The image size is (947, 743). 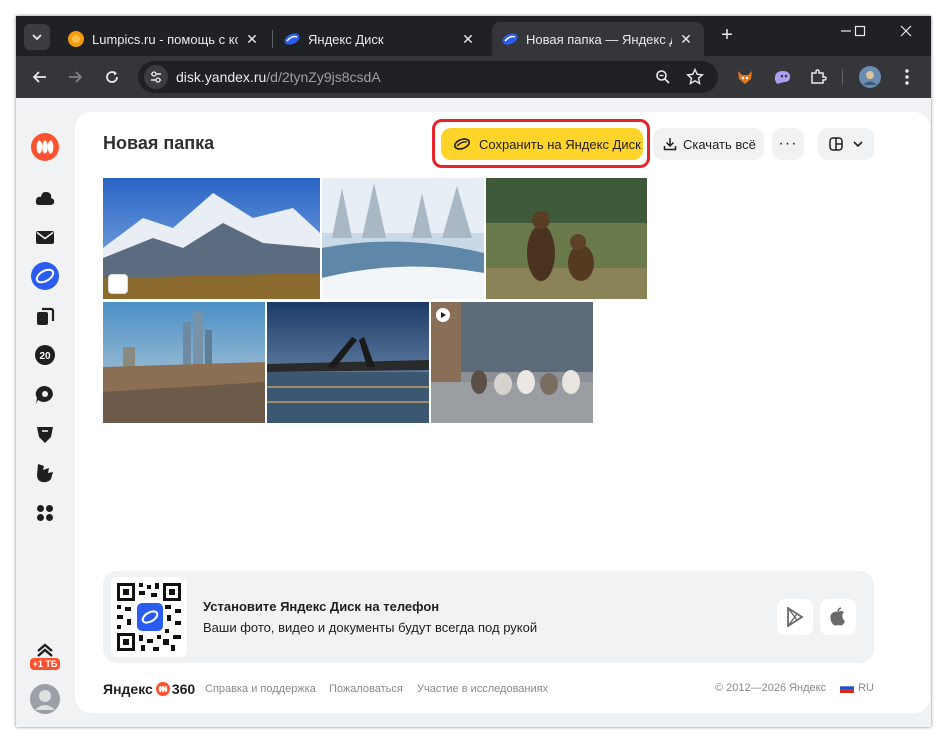 I want to click on tune-icon, so click(x=156, y=77).